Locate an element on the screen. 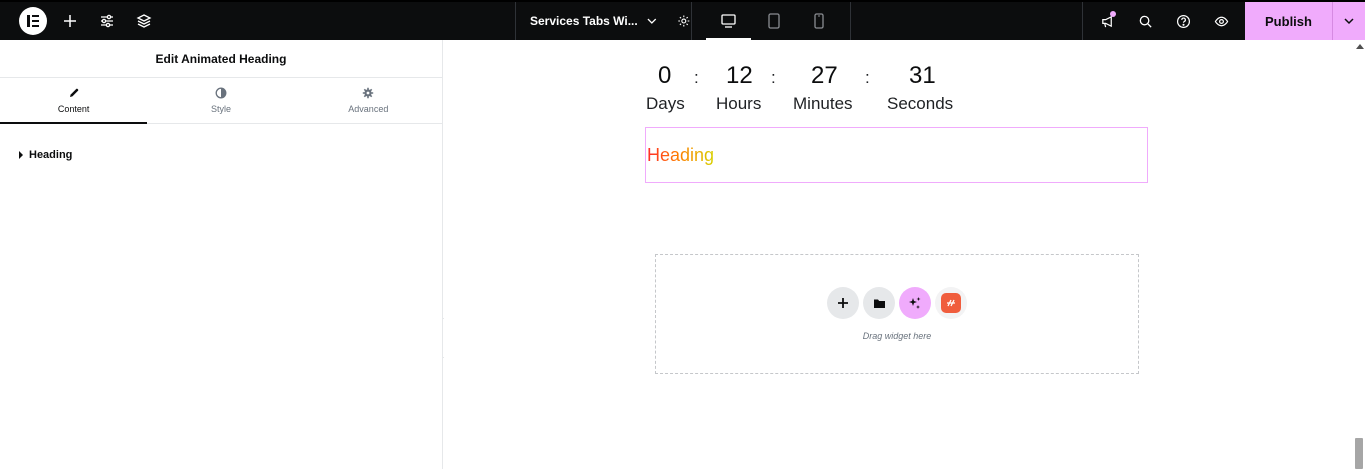 The width and height of the screenshot is (1365, 469). tab-advanced-label: Advanced is located at coordinates (368, 109).